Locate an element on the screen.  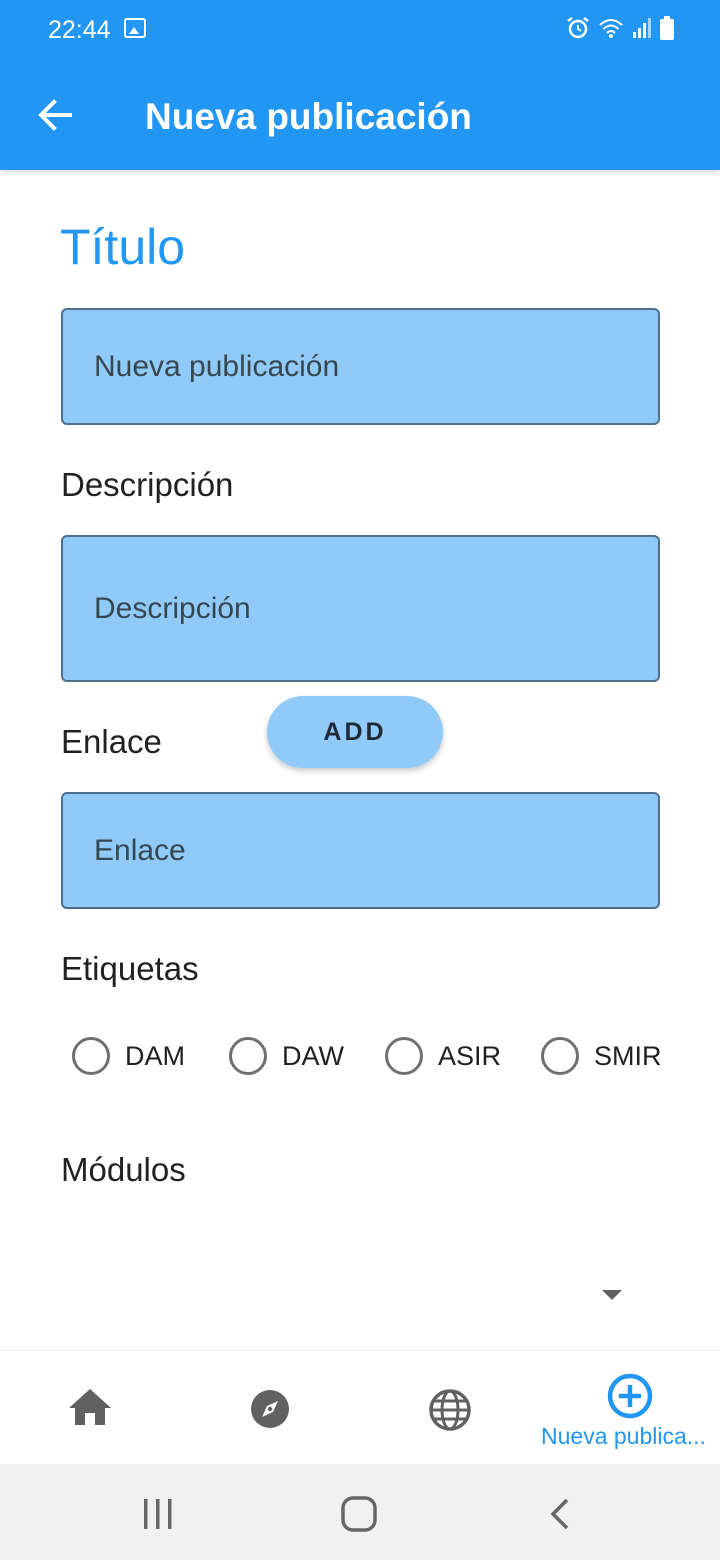
title-input: Nueva publicación is located at coordinates (360, 366).